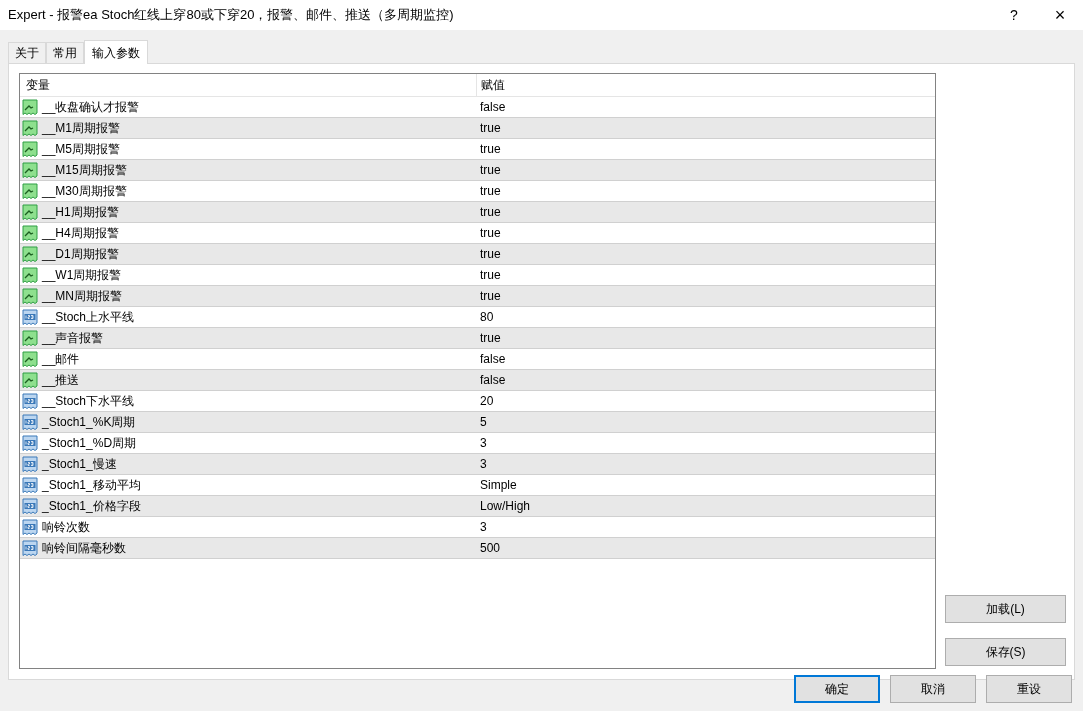 The image size is (1083, 711). Describe the element at coordinates (89, 422) in the screenshot. I see `parameter-name: _Stoch1_%K周期` at that location.